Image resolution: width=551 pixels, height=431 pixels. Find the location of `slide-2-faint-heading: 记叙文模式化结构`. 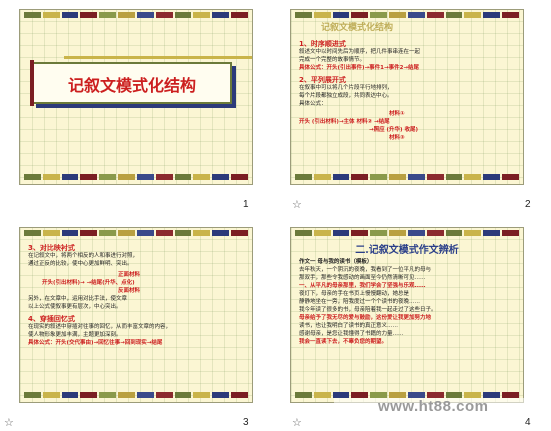

slide-2-faint-heading: 记叙文模式化结构 is located at coordinates (357, 27).